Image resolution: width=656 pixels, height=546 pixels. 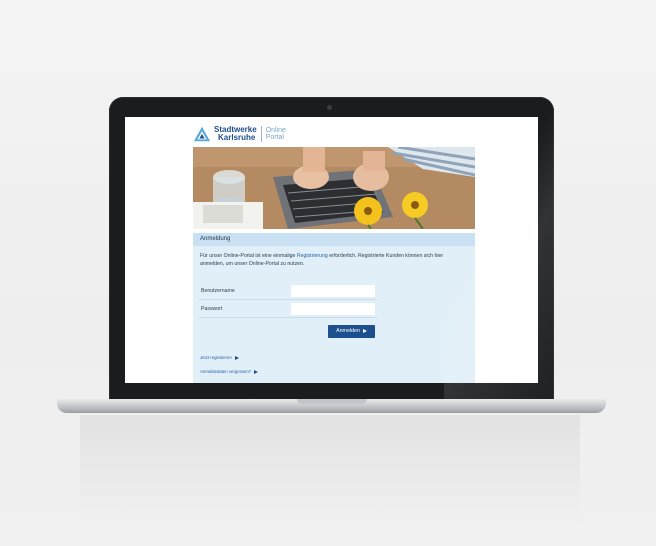 I want to click on login-heading: Anmeldung, so click(x=334, y=239).